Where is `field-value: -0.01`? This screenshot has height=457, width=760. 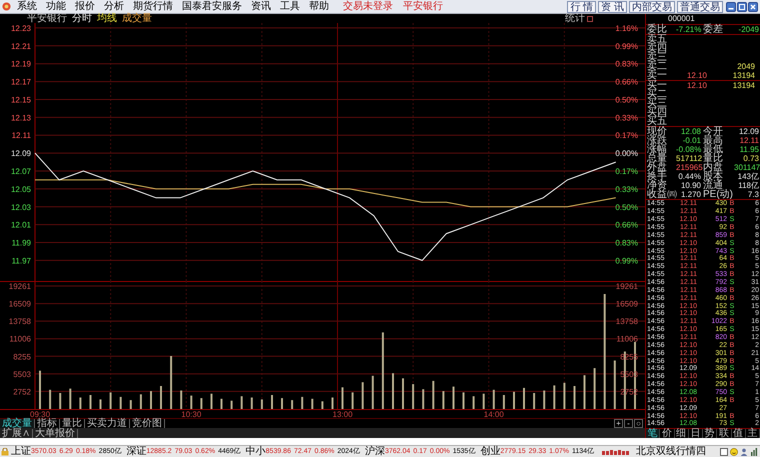 field-value: -0.01 is located at coordinates (691, 140).